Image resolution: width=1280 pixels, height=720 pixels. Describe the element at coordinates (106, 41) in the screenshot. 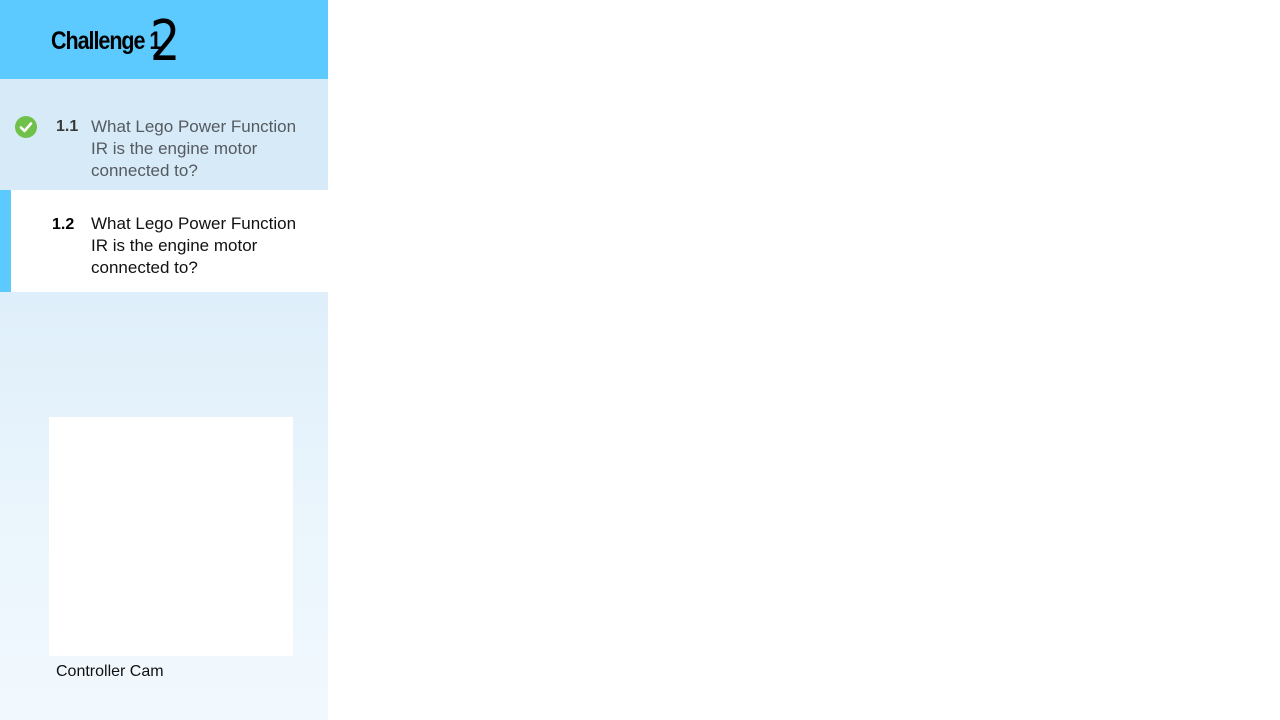

I see `challenge-title: Challenge 1` at that location.